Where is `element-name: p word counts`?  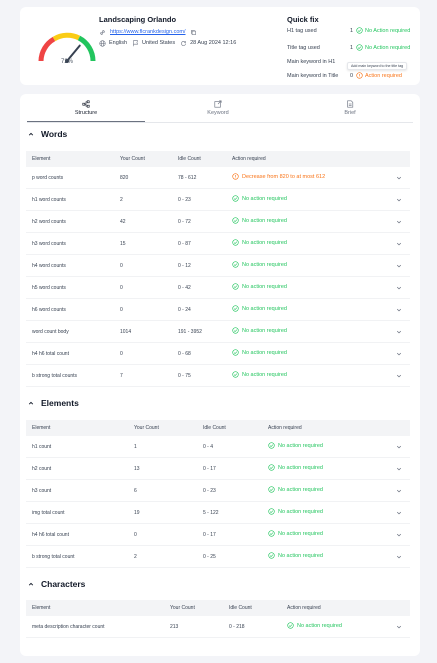
element-name: p word counts is located at coordinates (48, 178).